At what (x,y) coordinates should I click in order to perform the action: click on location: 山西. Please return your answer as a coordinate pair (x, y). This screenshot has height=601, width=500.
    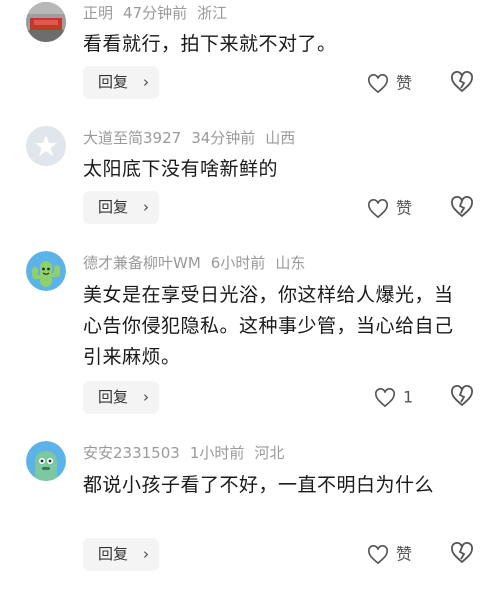
    Looking at the image, I should click on (280, 138).